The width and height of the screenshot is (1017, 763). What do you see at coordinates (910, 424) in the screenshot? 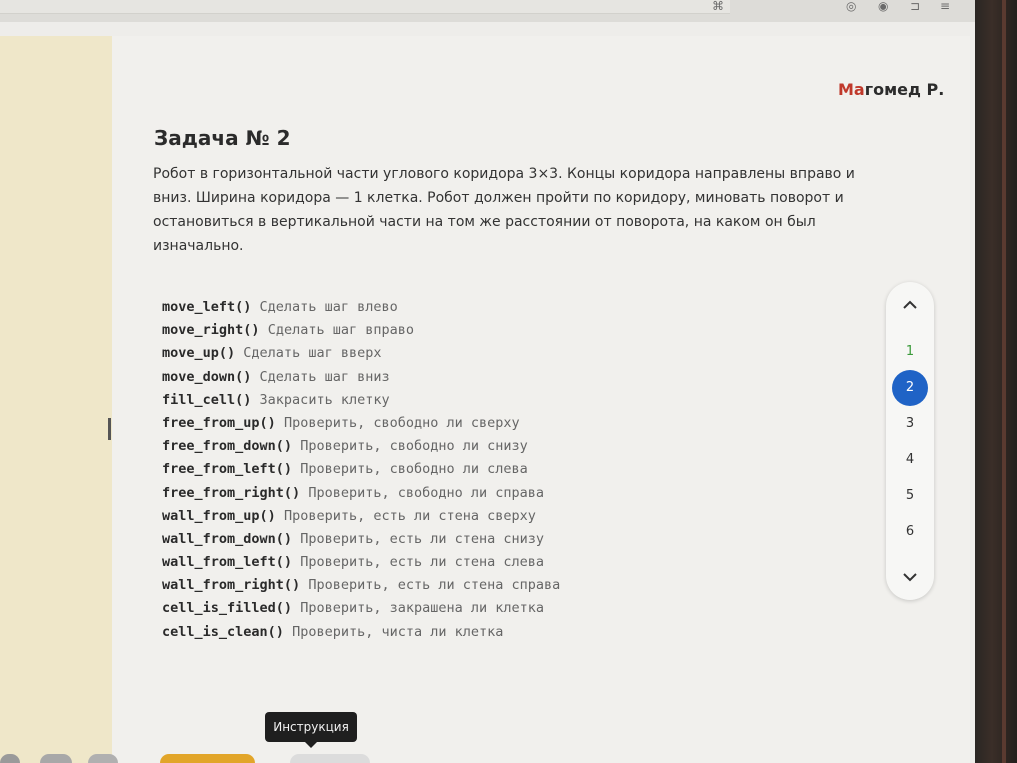
I see `pager-item-3: 3` at bounding box center [910, 424].